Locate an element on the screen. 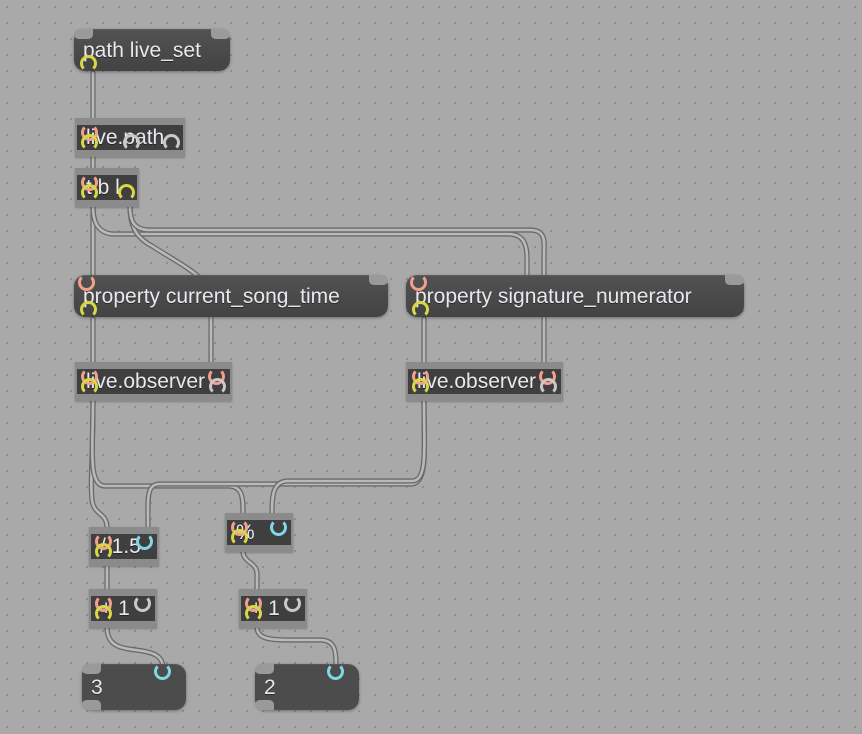 The width and height of the screenshot is (862, 734). cord-obsleft-to-modulo is located at coordinates (167, 457).